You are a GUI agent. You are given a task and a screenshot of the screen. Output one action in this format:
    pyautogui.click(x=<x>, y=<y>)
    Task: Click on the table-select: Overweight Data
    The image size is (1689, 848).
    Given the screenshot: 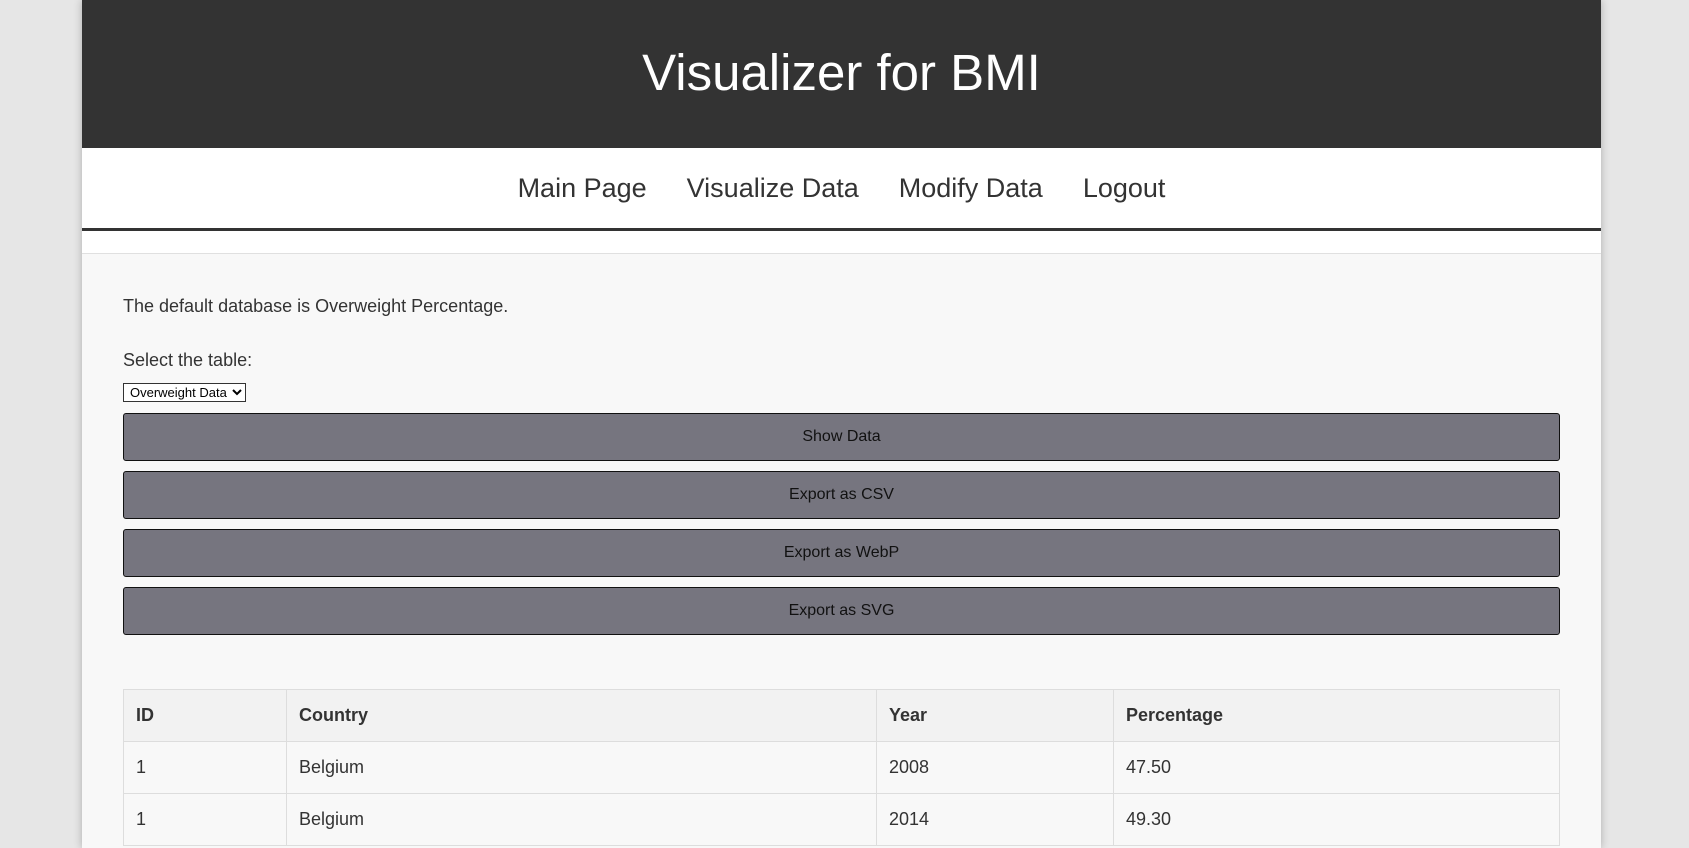 What is the action you would take?
    pyautogui.click(x=184, y=392)
    